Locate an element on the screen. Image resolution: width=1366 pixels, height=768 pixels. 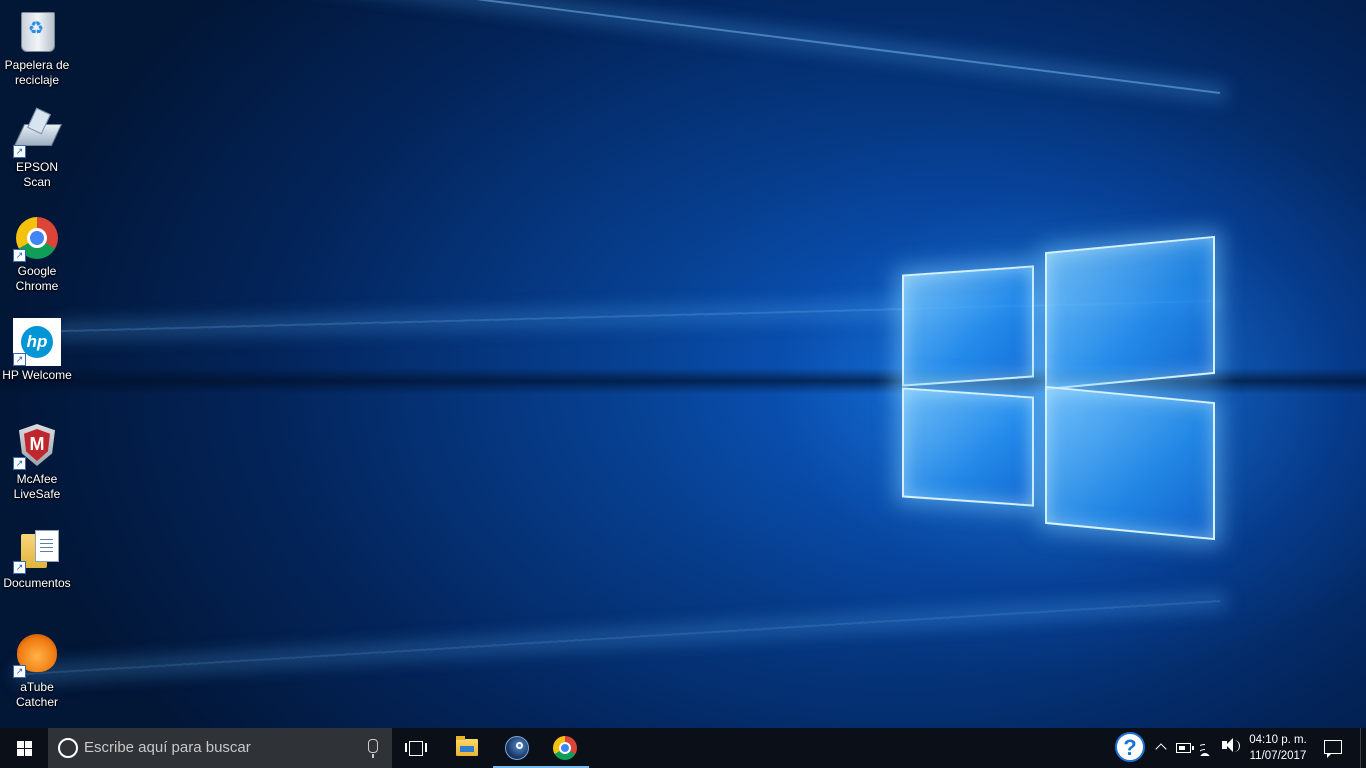
desktop-icon-recycle-bin: Papelera de reciclaje is located at coordinates (37, 48).